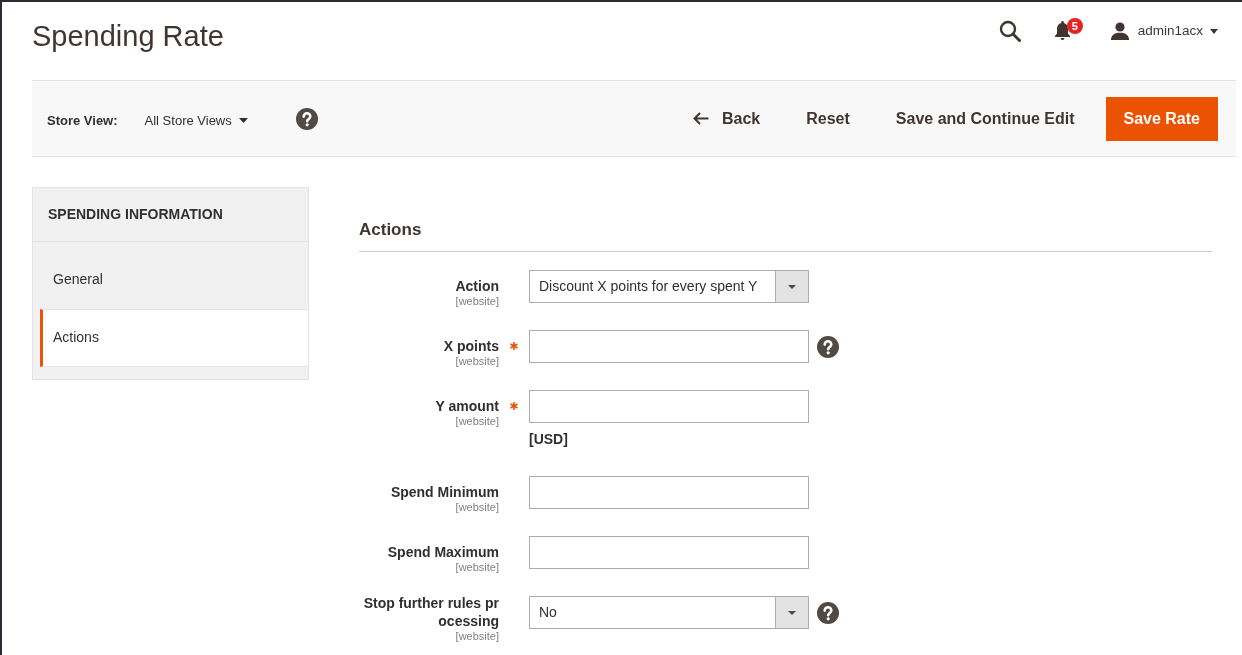 The width and height of the screenshot is (1242, 655). I want to click on field-label: X points, so click(471, 346).